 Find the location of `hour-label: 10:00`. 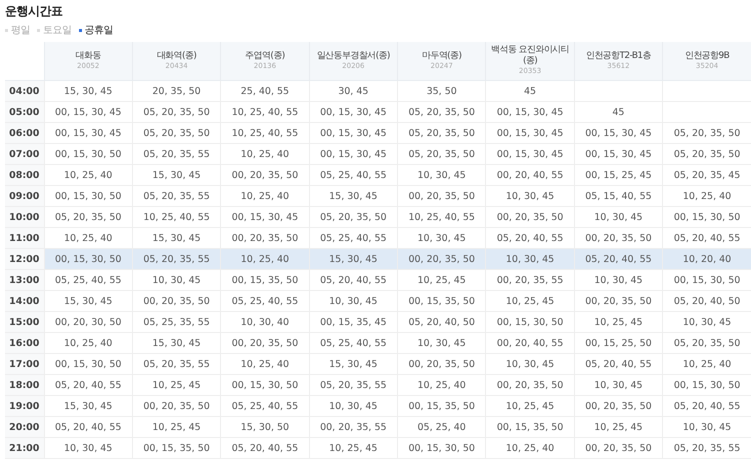

hour-label: 10:00 is located at coordinates (24, 217).